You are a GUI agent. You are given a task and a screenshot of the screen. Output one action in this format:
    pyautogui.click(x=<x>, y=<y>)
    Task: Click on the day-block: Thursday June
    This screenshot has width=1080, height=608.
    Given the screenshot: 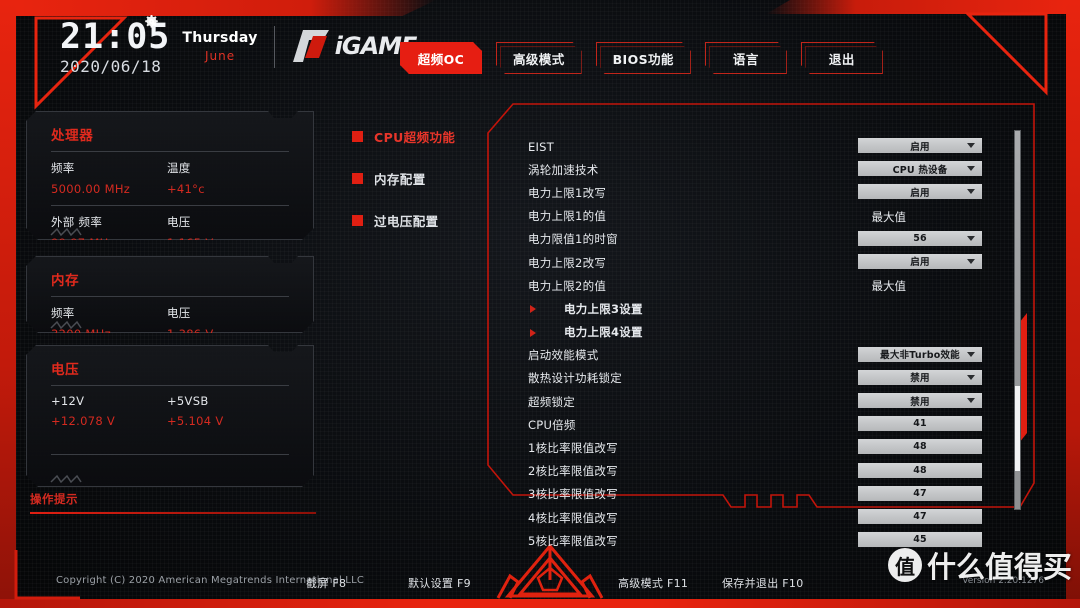 What is the action you would take?
    pyautogui.click(x=219, y=46)
    